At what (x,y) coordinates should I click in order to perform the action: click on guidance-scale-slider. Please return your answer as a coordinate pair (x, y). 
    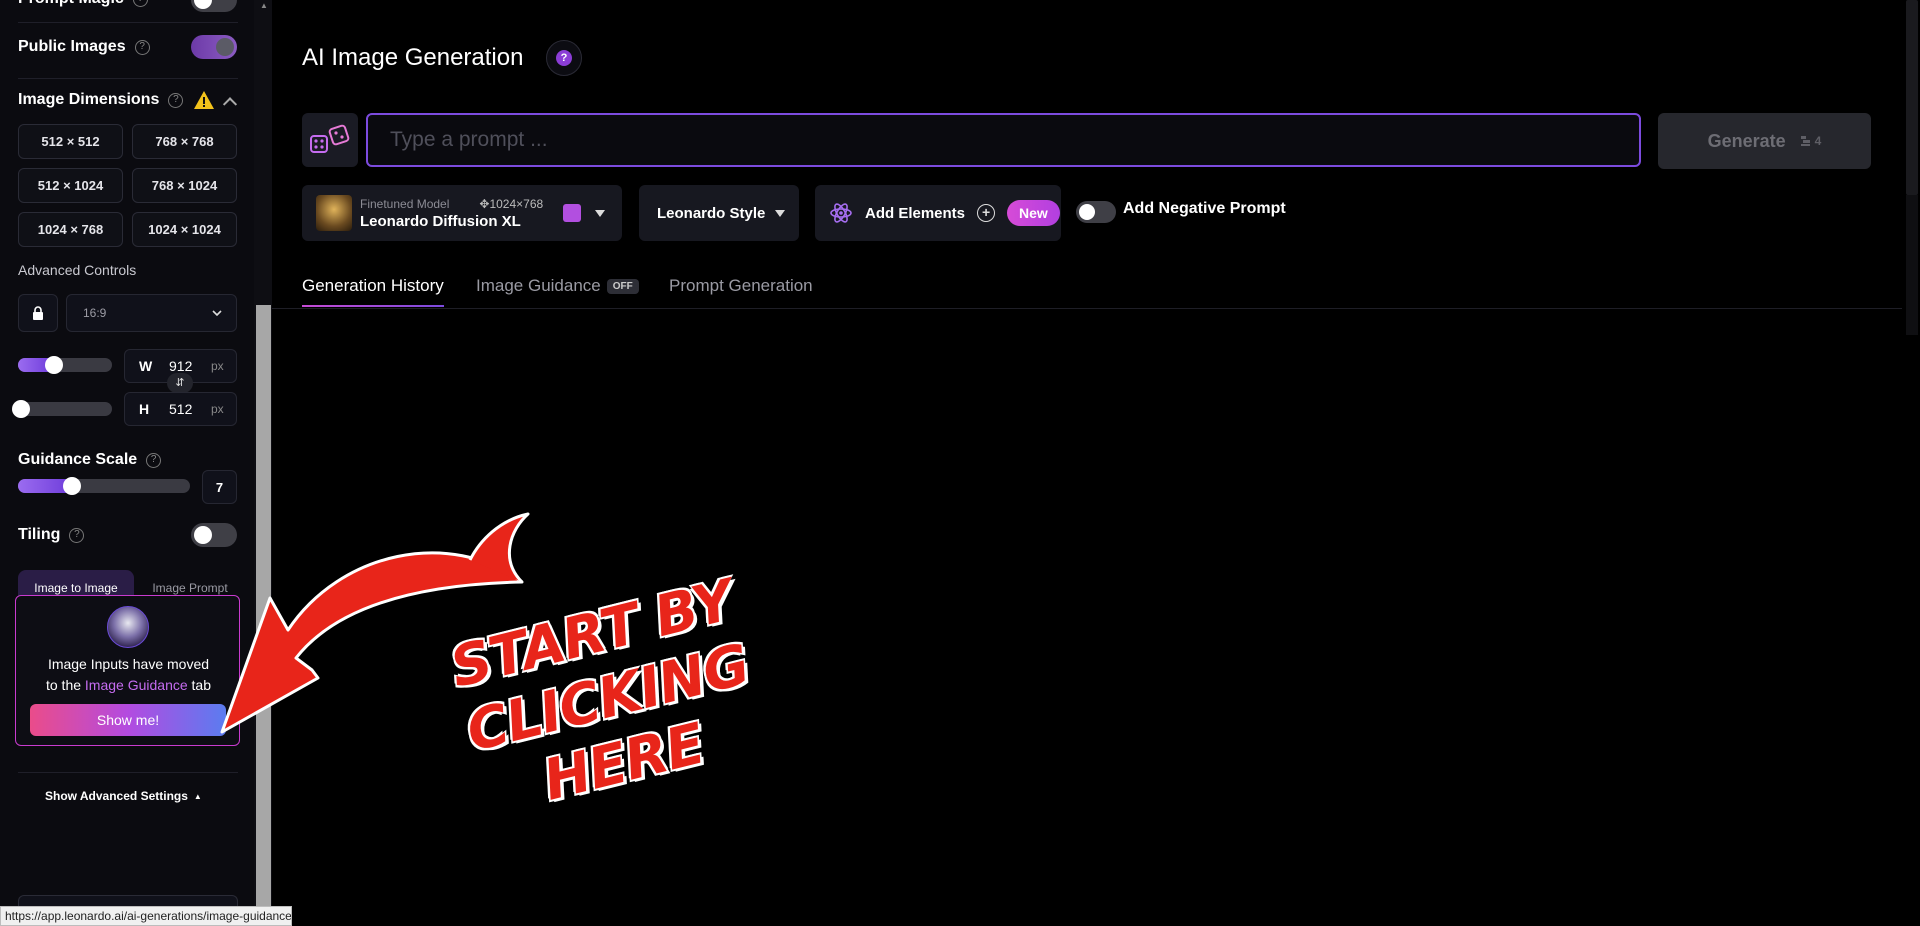
    Looking at the image, I should click on (104, 486).